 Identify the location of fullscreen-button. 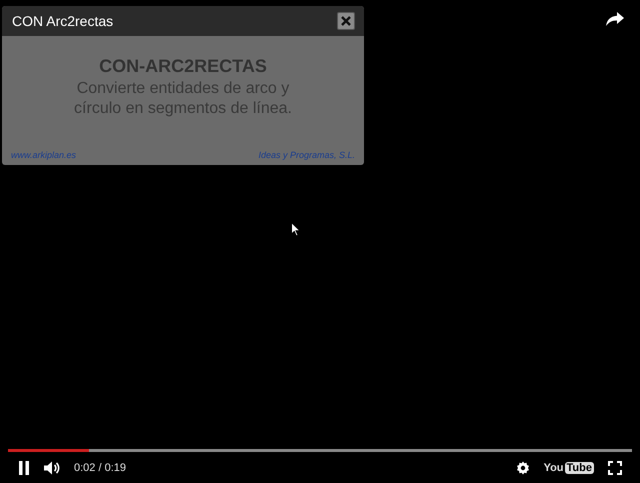
(615, 467).